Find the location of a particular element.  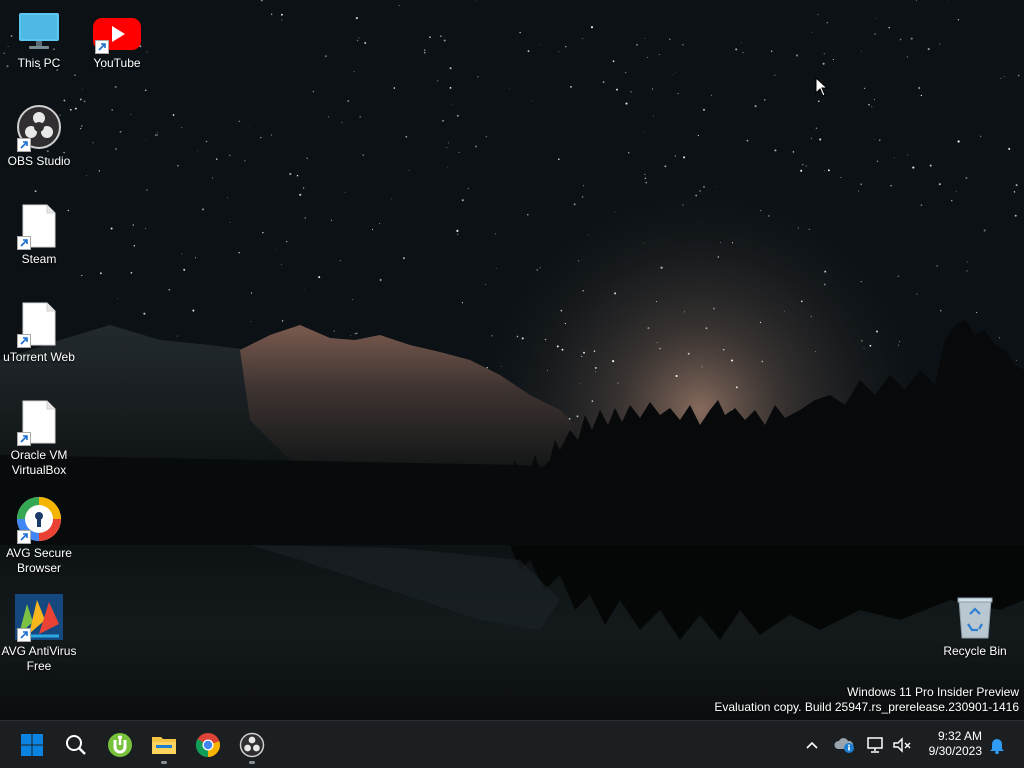

show-hidden-icons-button is located at coordinates (812, 745).